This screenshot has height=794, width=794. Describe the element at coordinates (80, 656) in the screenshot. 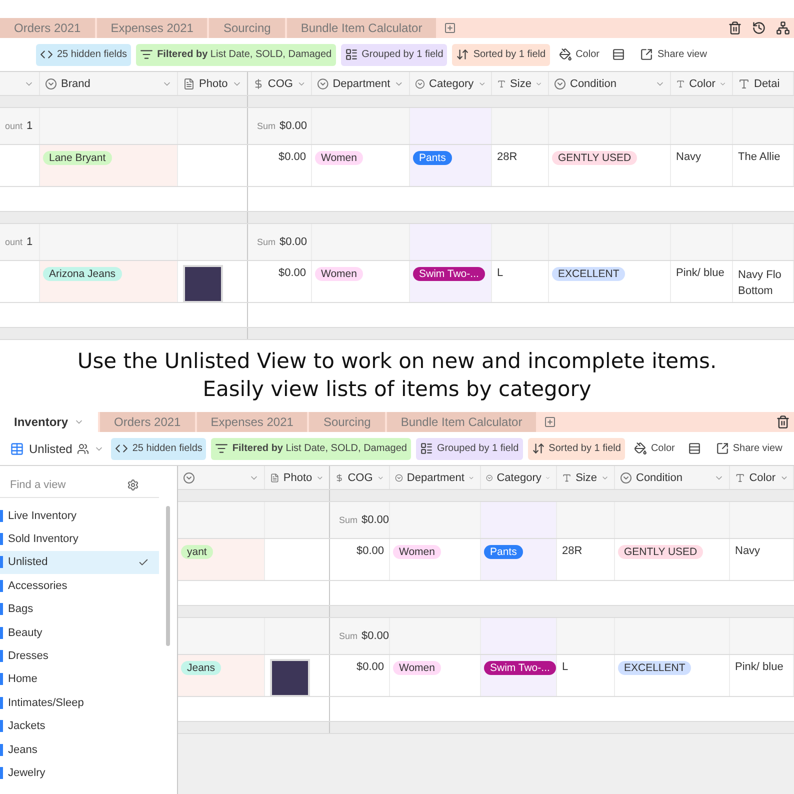

I see `view-item: Dresses` at that location.